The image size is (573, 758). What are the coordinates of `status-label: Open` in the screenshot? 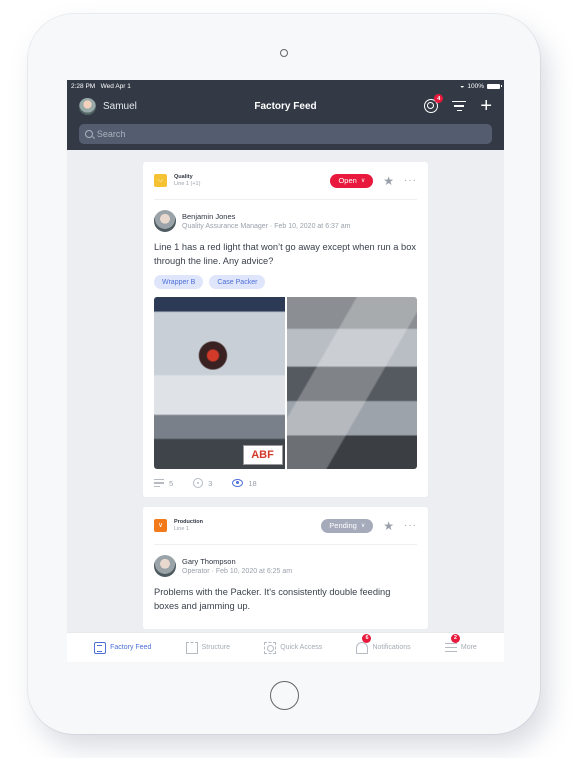 It's located at (347, 180).